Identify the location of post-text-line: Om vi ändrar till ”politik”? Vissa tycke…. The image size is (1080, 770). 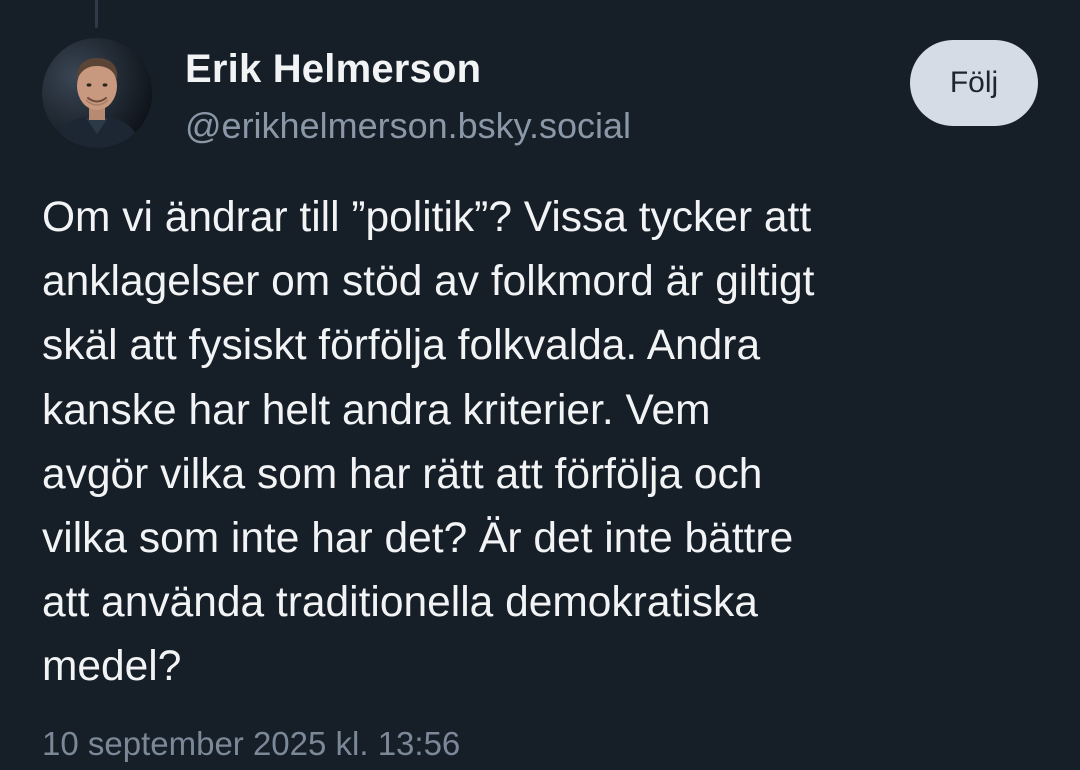
(427, 217).